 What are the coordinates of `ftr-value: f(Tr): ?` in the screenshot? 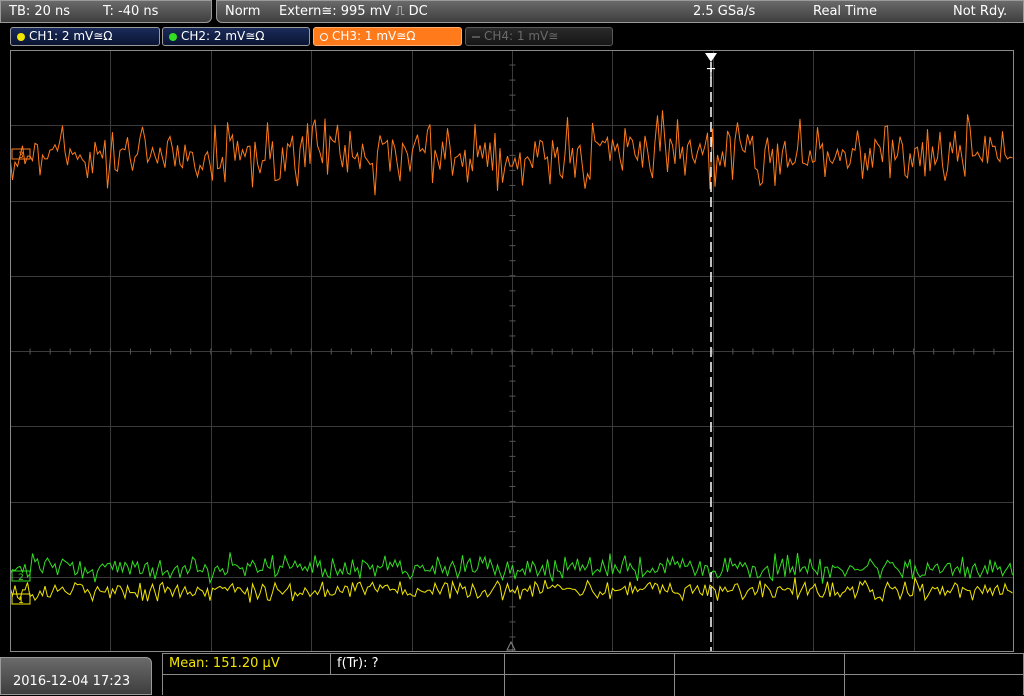 It's located at (358, 663).